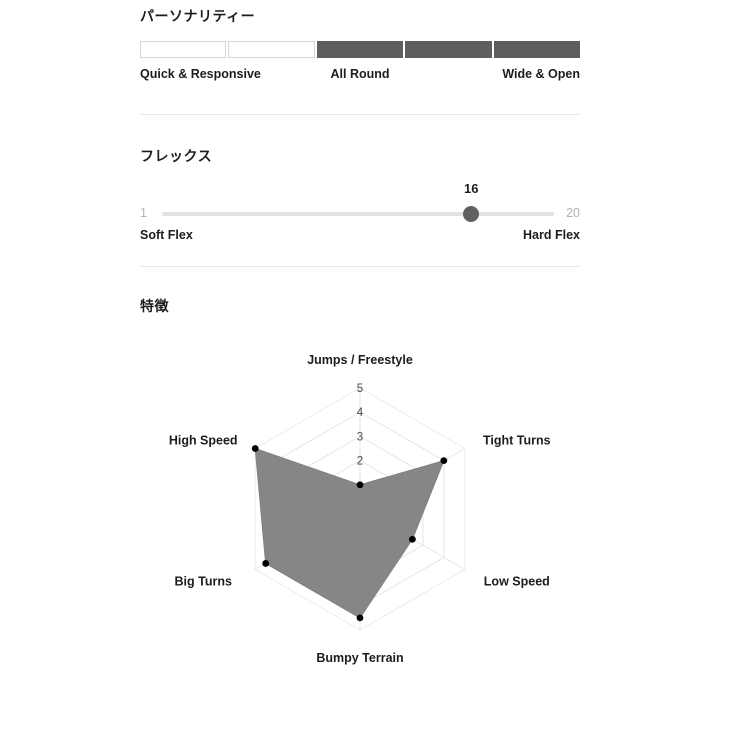  I want to click on radar-axis-label-5: High Speed, so click(203, 440).